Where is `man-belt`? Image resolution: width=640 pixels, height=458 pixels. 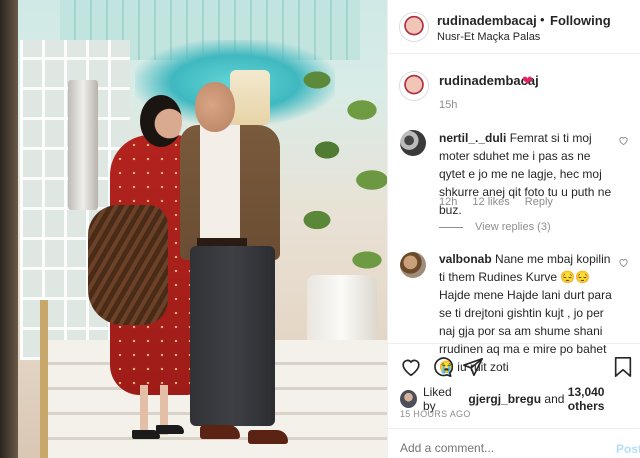
man-belt is located at coordinates (222, 242).